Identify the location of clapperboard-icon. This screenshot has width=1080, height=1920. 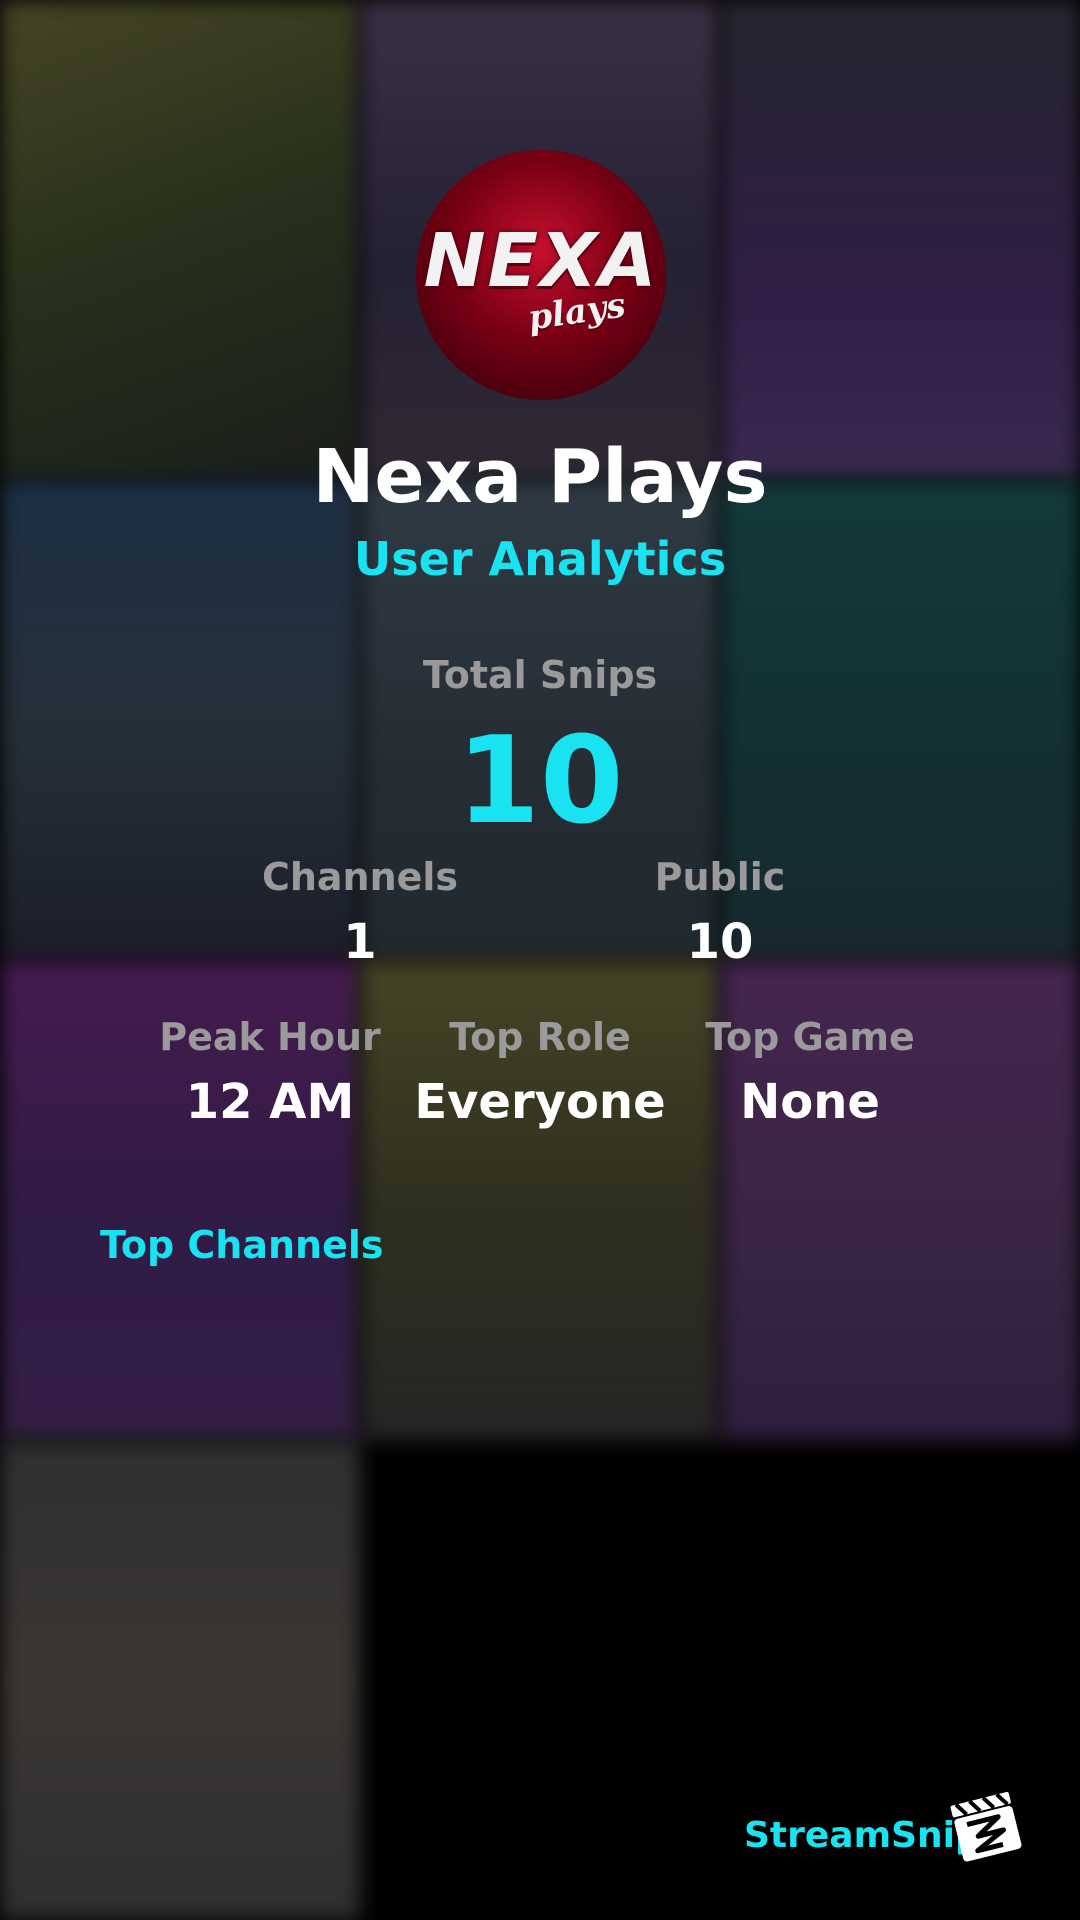
(986, 1826).